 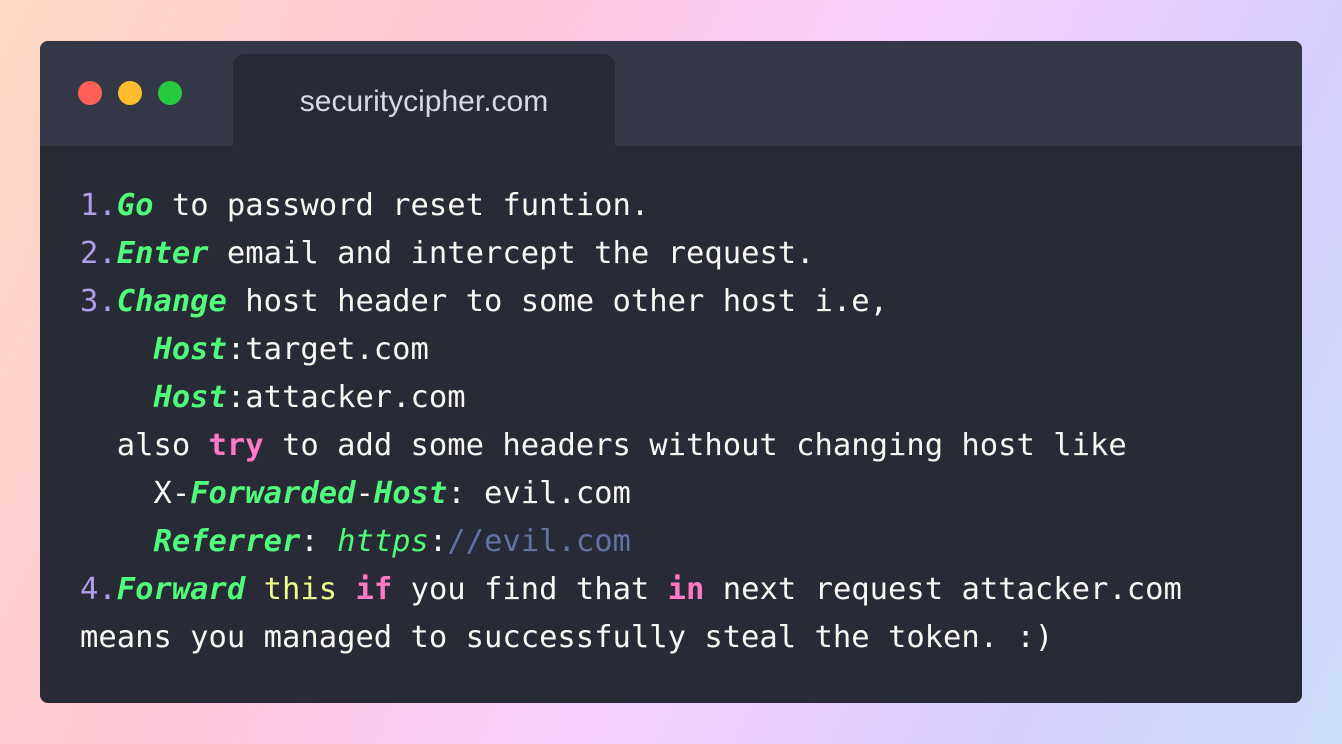 What do you see at coordinates (227, 541) in the screenshot?
I see `code-token: Referrer` at bounding box center [227, 541].